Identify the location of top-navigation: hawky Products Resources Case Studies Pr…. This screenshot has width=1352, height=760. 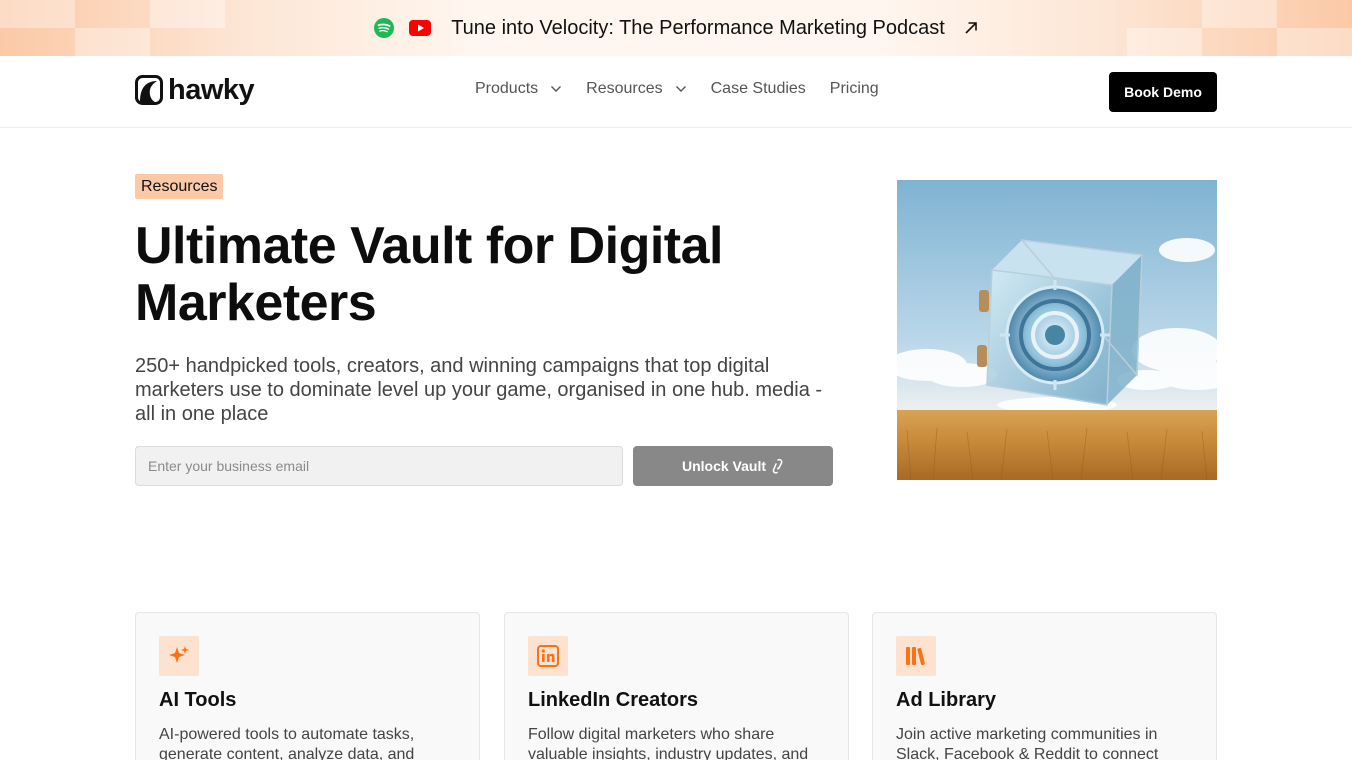
(676, 92).